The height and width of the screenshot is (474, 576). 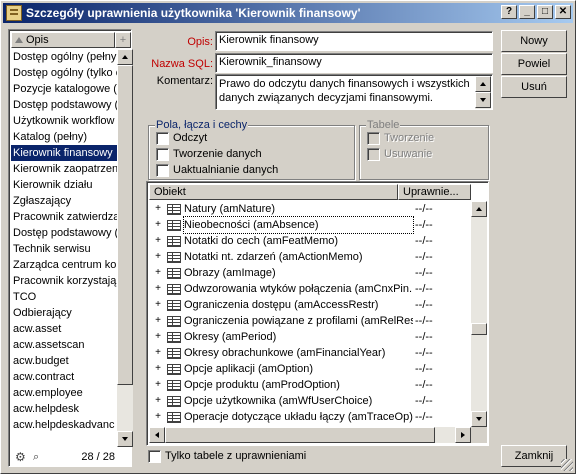 I want to click on tree-row: + Notatki nt. zdarzeń (amActionMemo) --/--, so click(x=310, y=257).